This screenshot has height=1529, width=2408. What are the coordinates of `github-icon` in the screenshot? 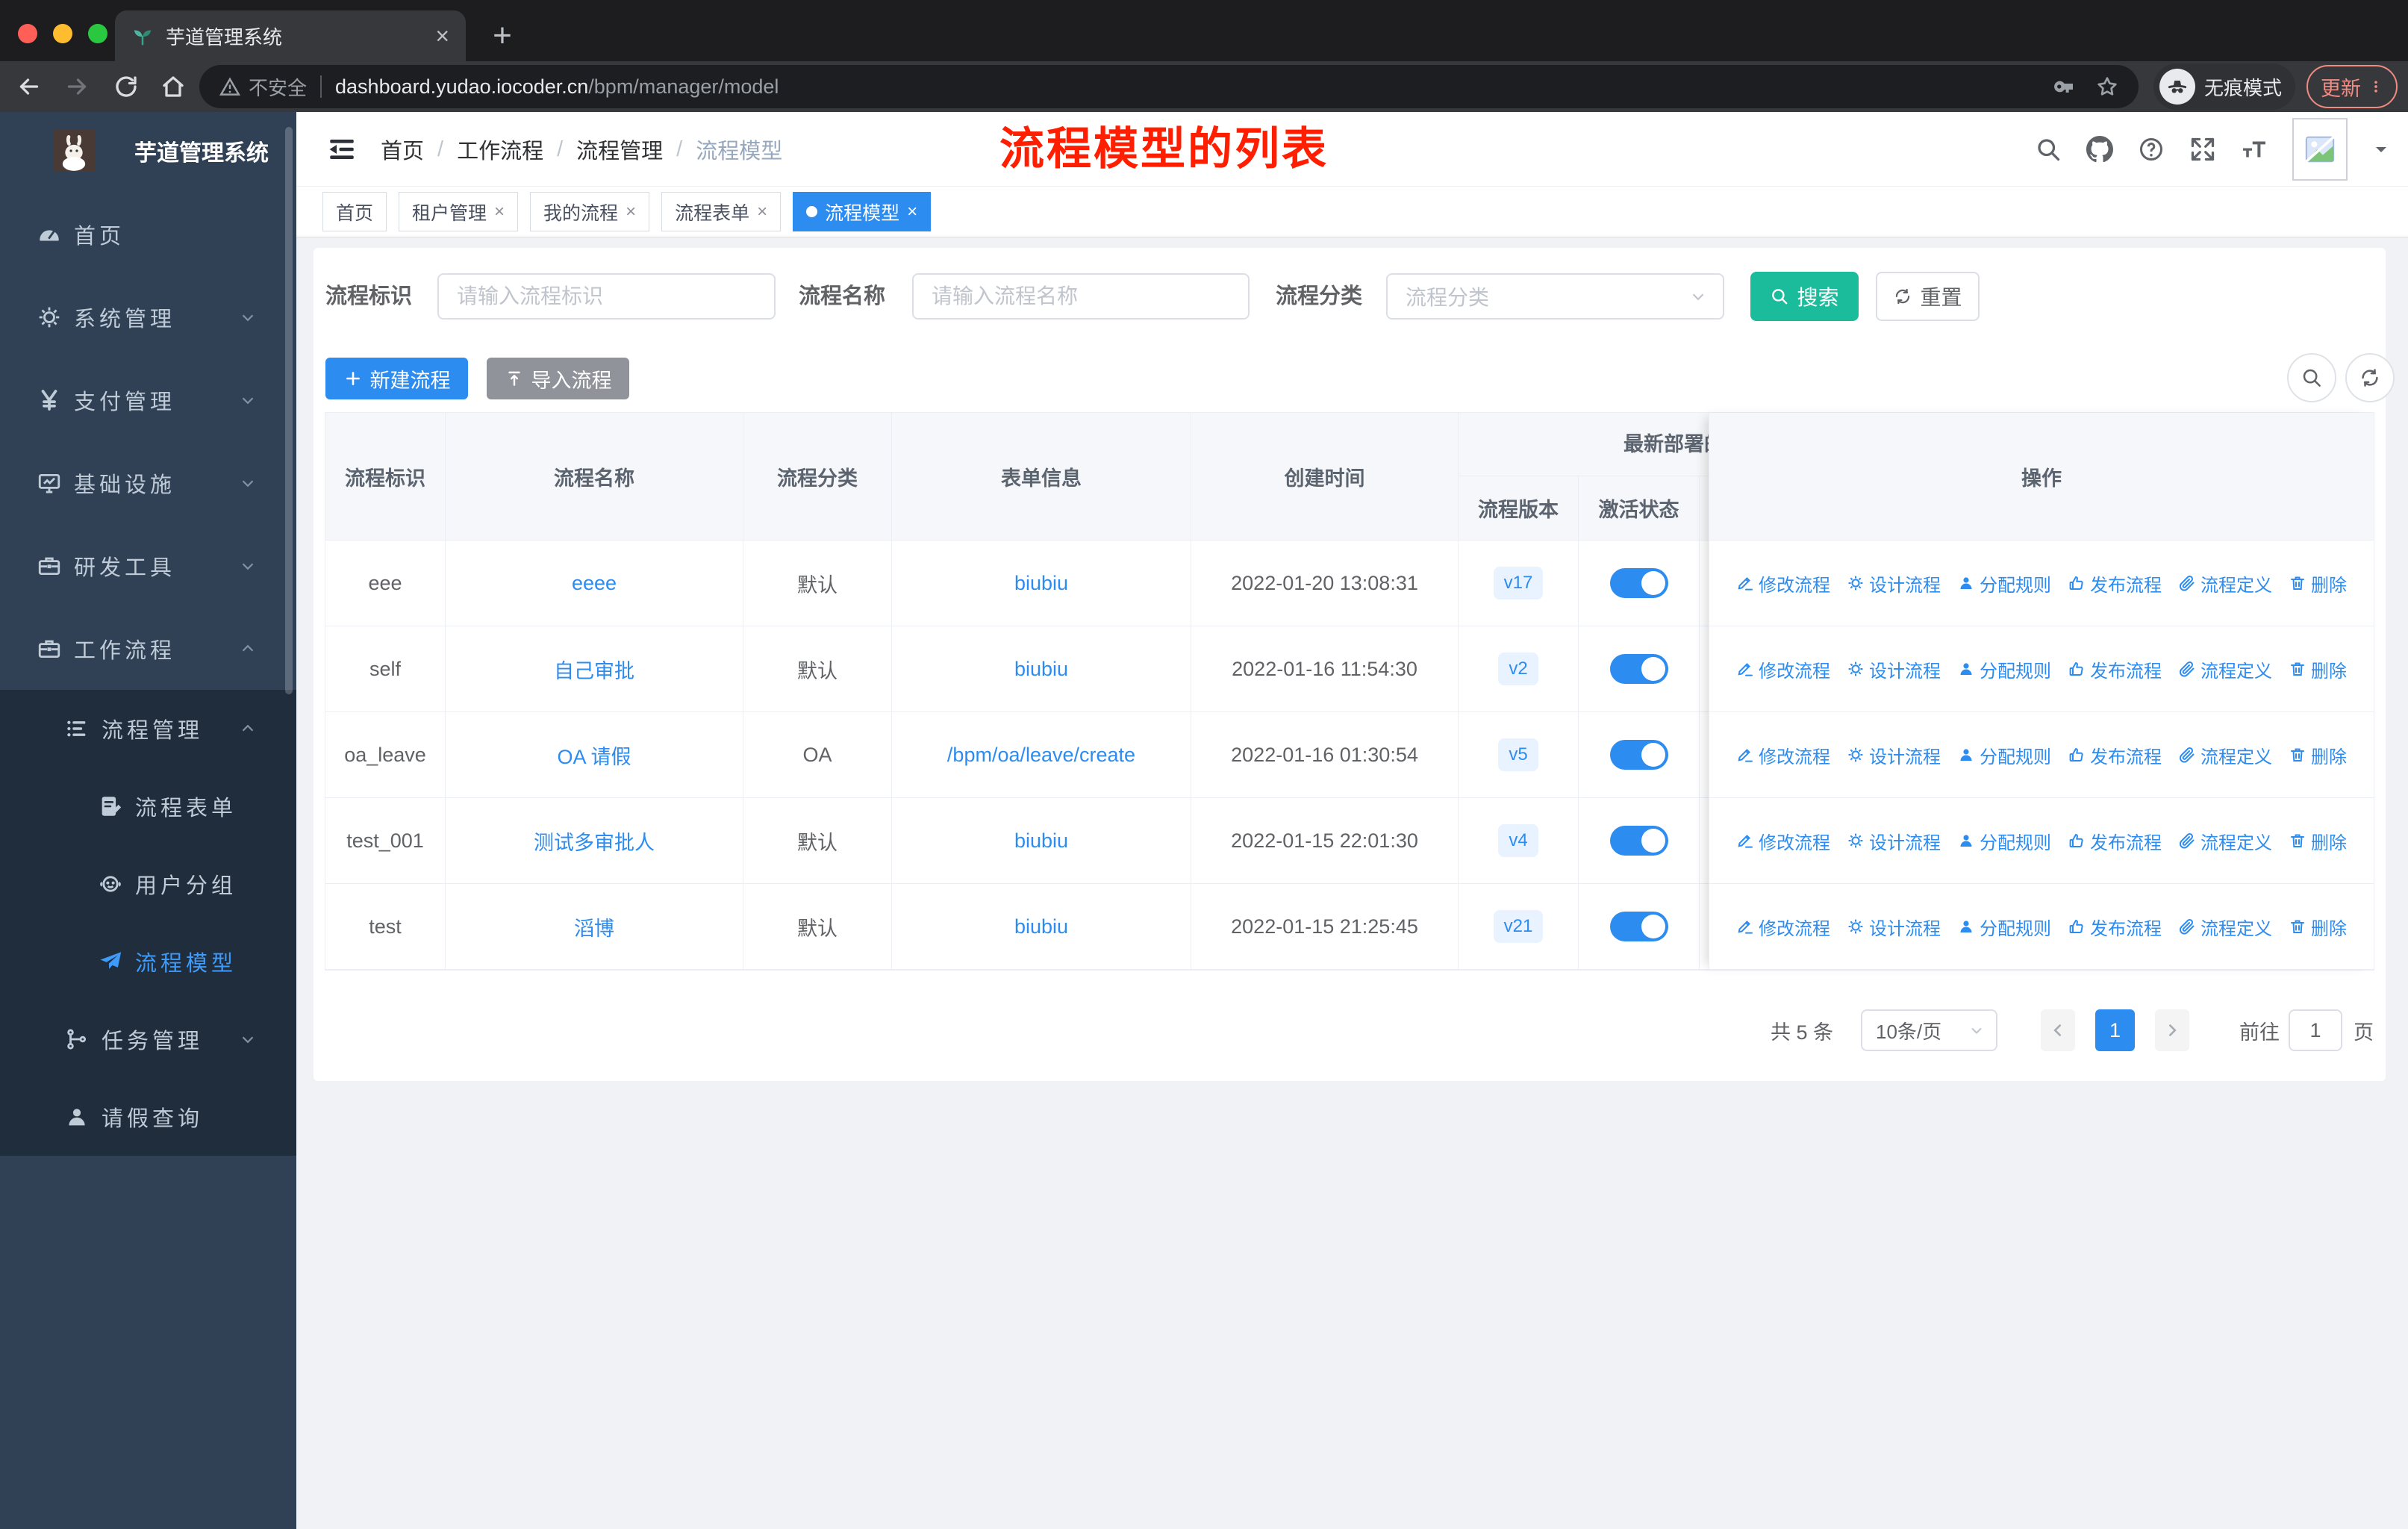 It's located at (2099, 149).